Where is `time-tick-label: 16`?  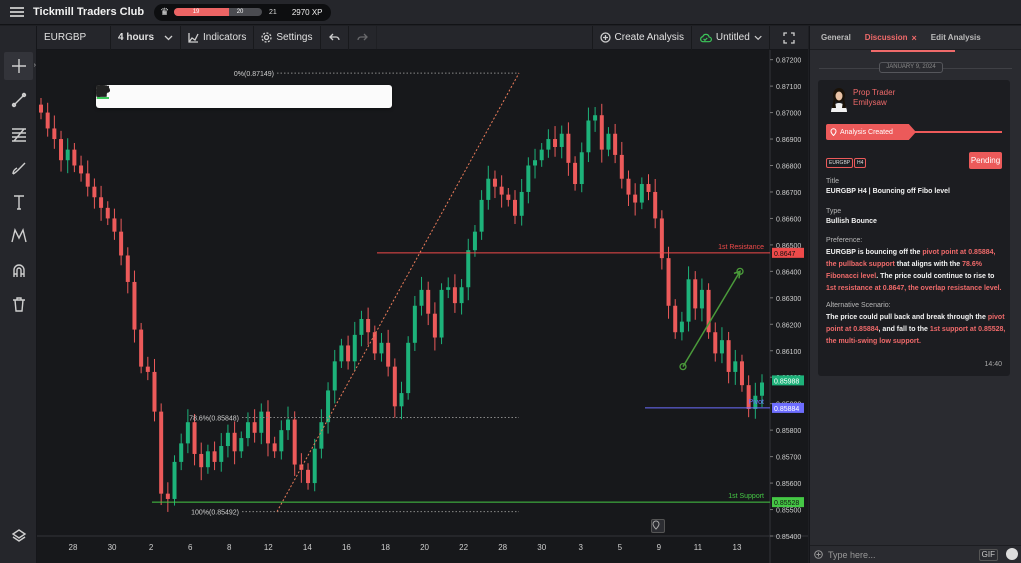 time-tick-label: 16 is located at coordinates (346, 547).